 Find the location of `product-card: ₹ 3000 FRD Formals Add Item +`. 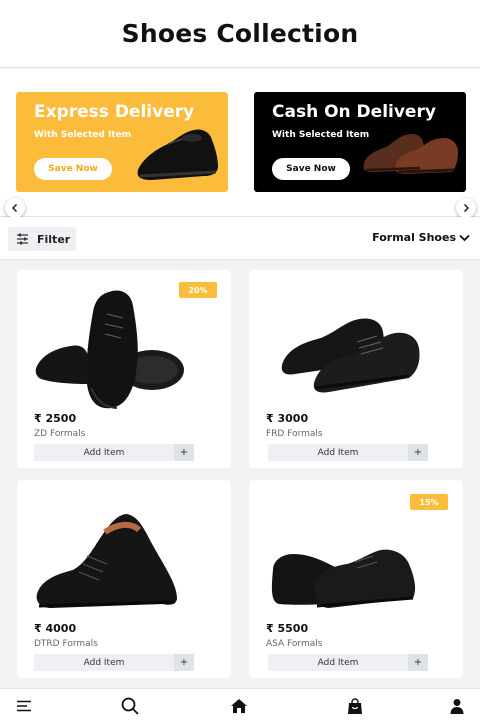

product-card: ₹ 3000 FRD Formals Add Item + is located at coordinates (356, 369).